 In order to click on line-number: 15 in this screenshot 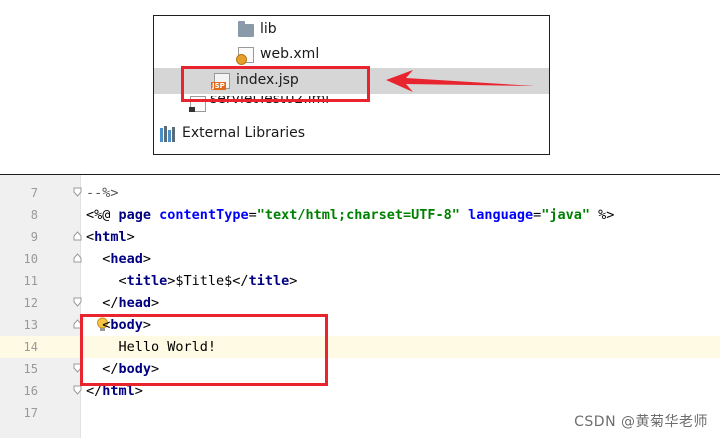, I will do `click(30, 369)`.